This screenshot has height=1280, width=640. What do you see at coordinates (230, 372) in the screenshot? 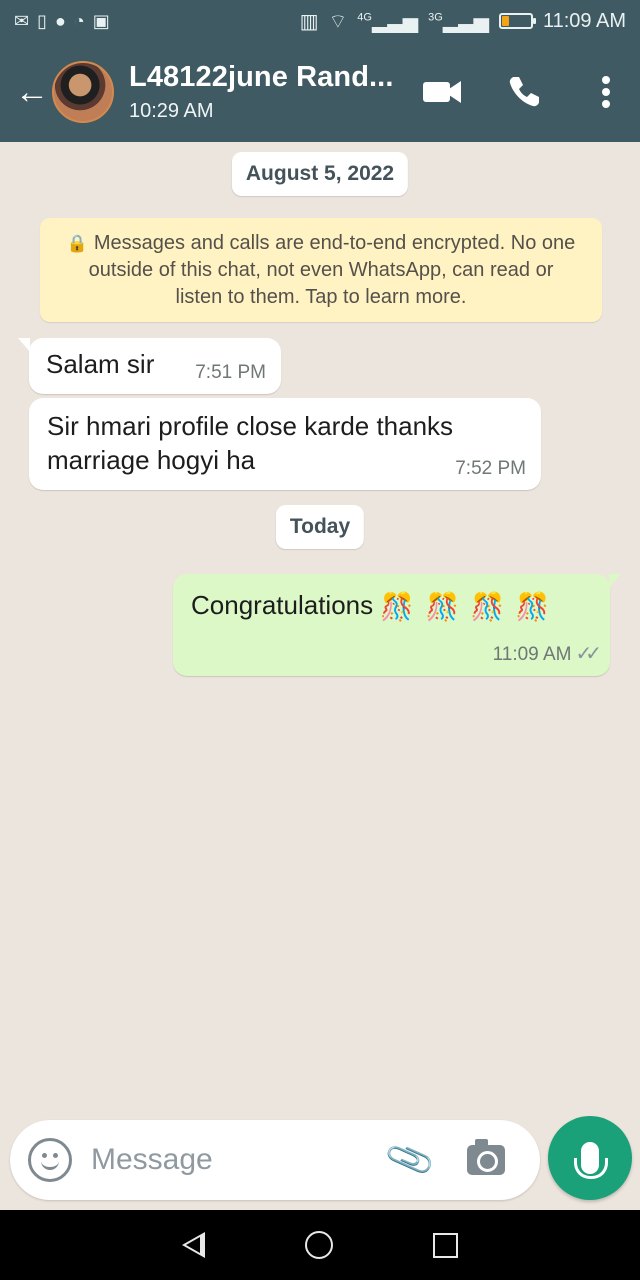
I see `message-time: 7:51 PM` at bounding box center [230, 372].